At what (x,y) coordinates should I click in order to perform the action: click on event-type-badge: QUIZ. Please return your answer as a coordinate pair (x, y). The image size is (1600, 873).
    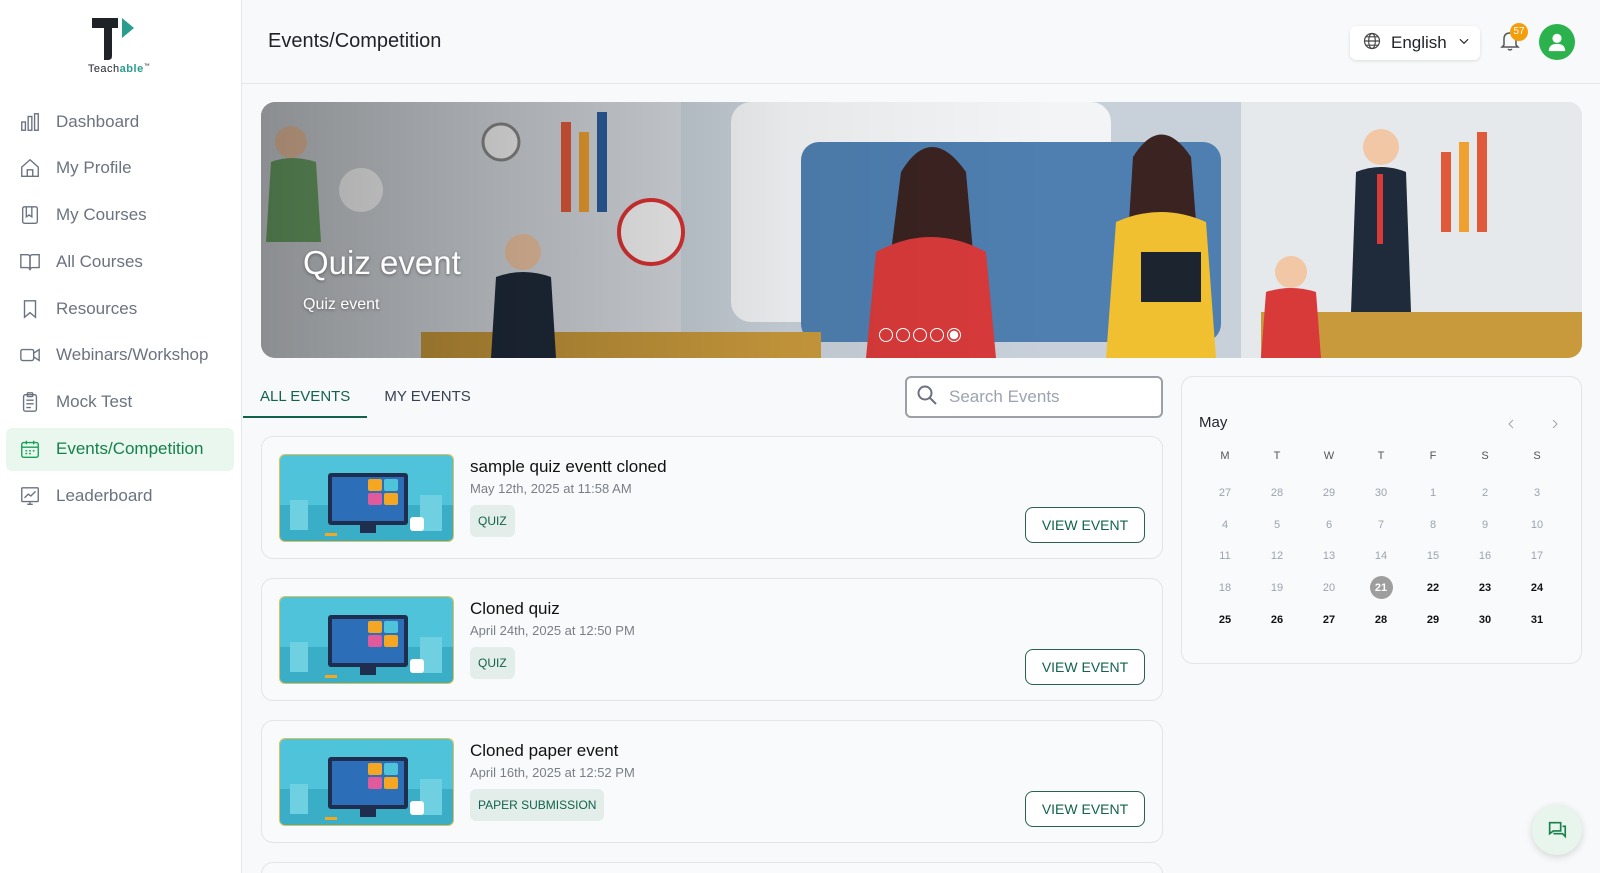
    Looking at the image, I should click on (492, 521).